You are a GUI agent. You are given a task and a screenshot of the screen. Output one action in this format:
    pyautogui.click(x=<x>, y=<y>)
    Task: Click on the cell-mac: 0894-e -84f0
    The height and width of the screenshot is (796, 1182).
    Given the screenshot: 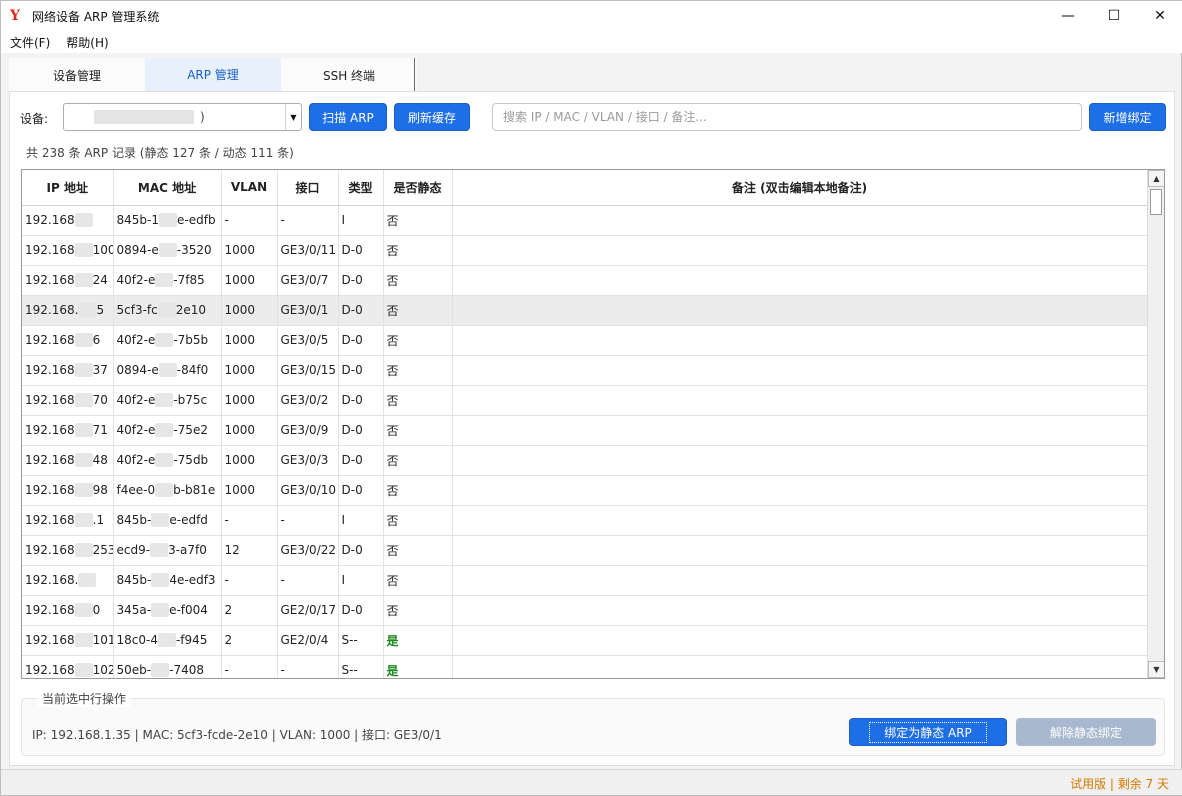 What is the action you would take?
    pyautogui.click(x=167, y=370)
    